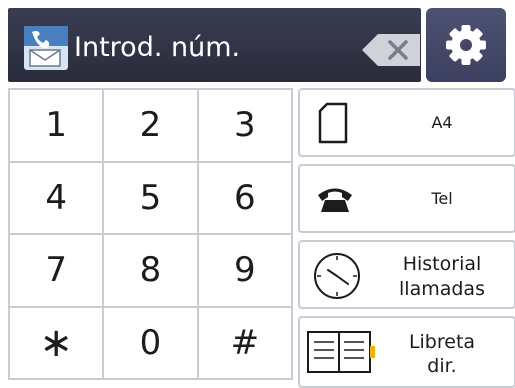 This screenshot has width=515, height=388. I want to click on paper-icon, so click(333, 125).